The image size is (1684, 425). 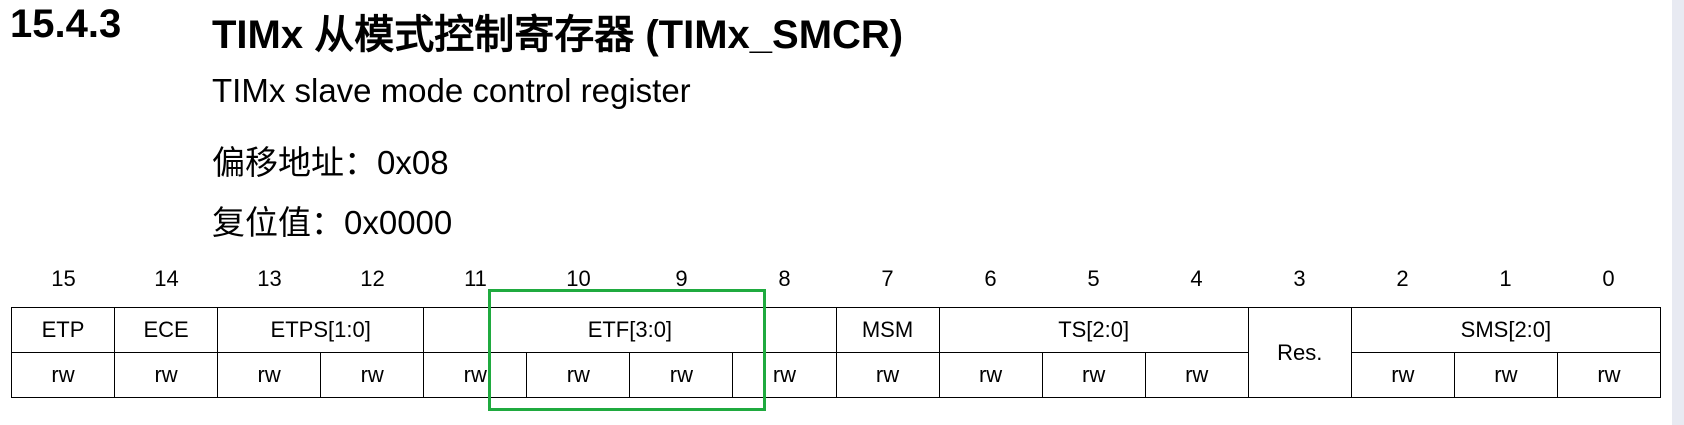 I want to click on field-etp: ETP, so click(x=63, y=330).